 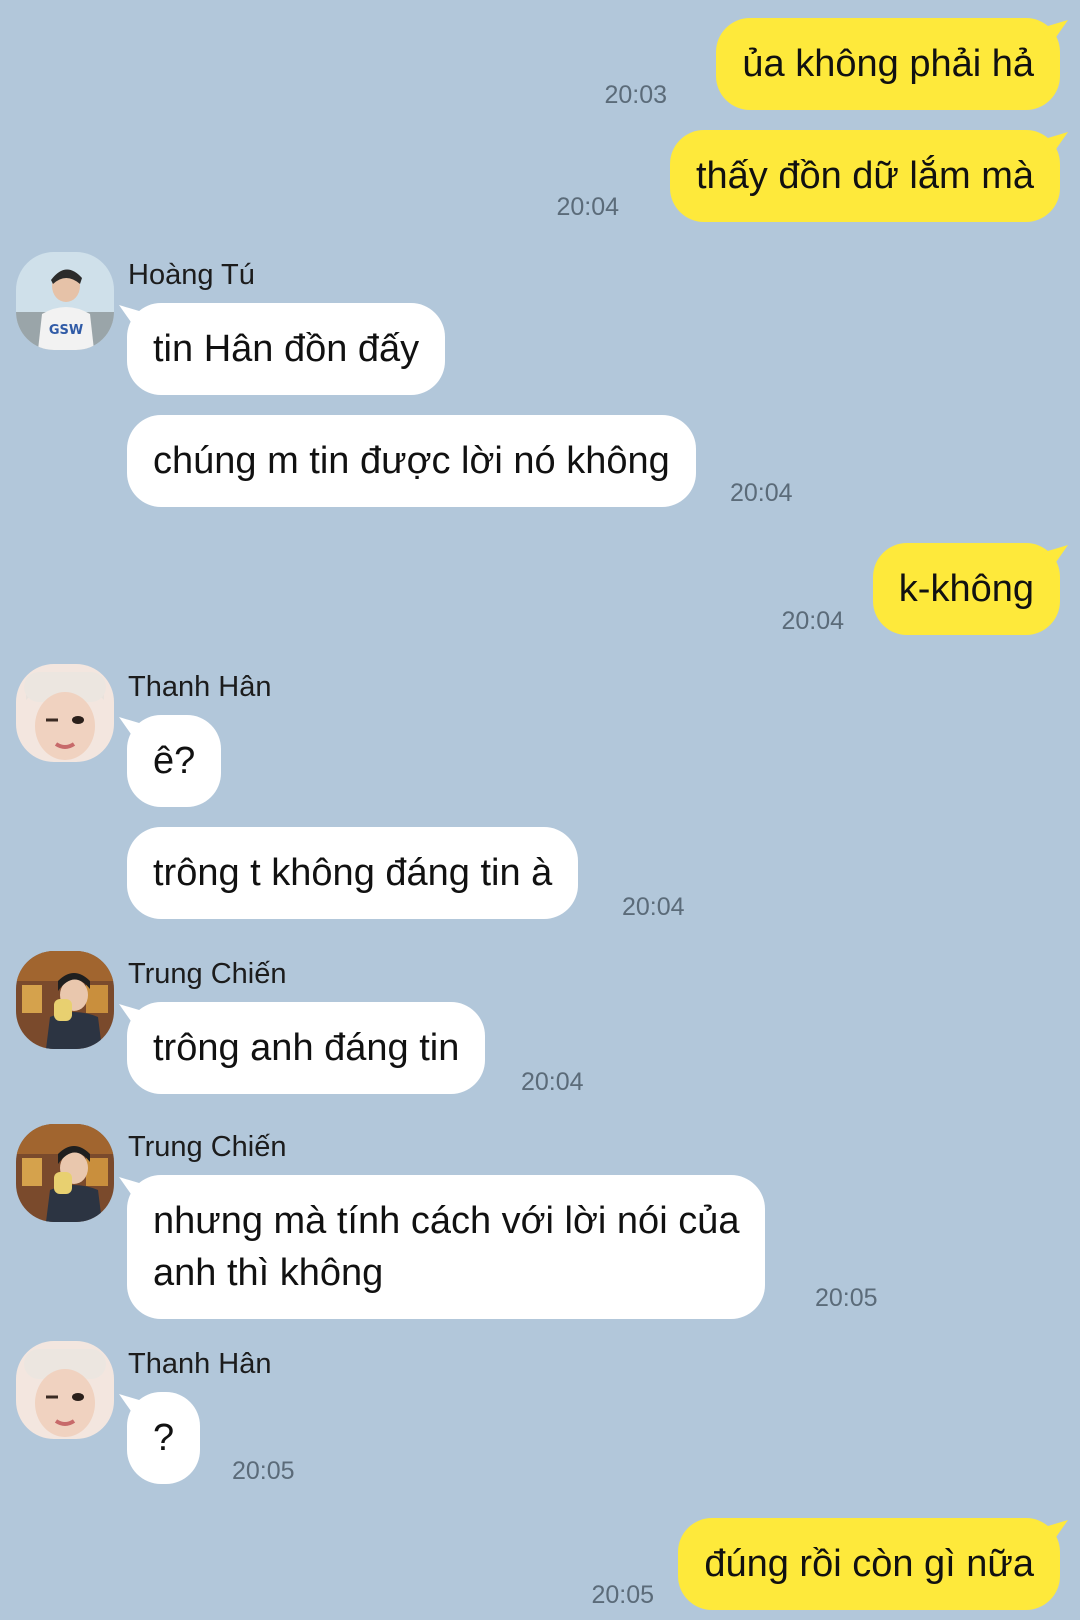 I want to click on incoming-message-bubble: trông t không đáng tin à, so click(x=353, y=873).